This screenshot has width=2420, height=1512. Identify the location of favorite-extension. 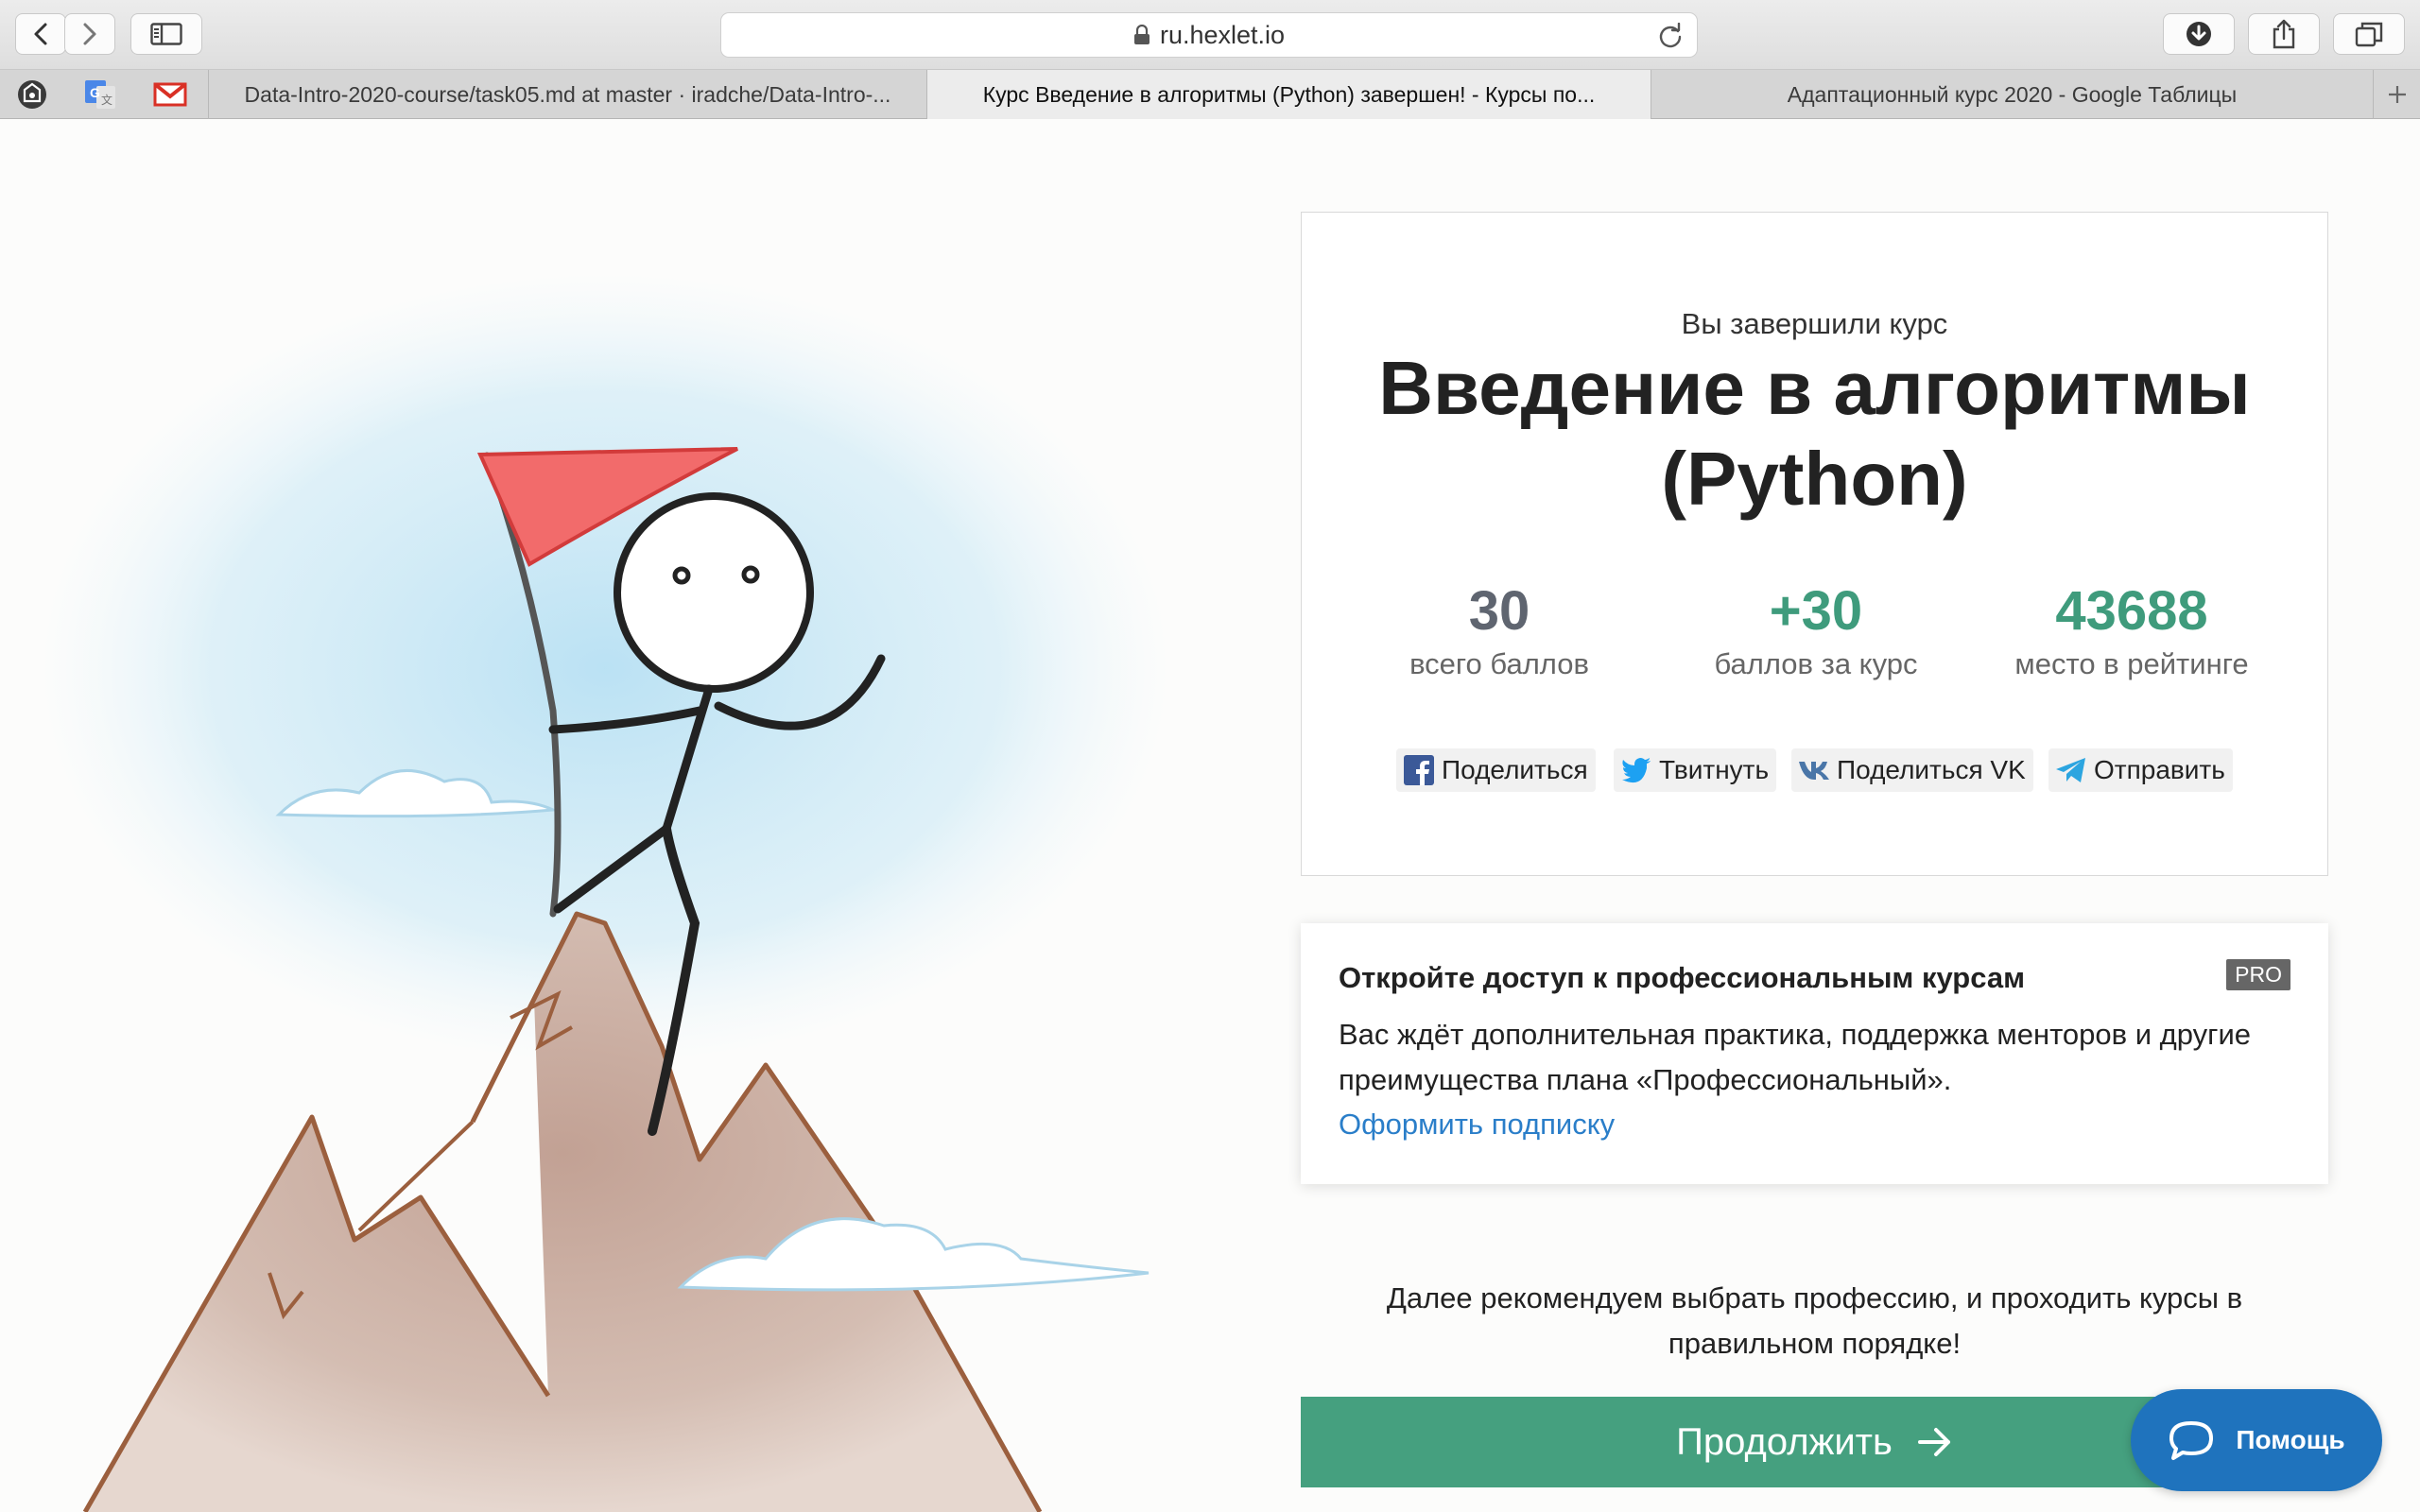
(32, 94).